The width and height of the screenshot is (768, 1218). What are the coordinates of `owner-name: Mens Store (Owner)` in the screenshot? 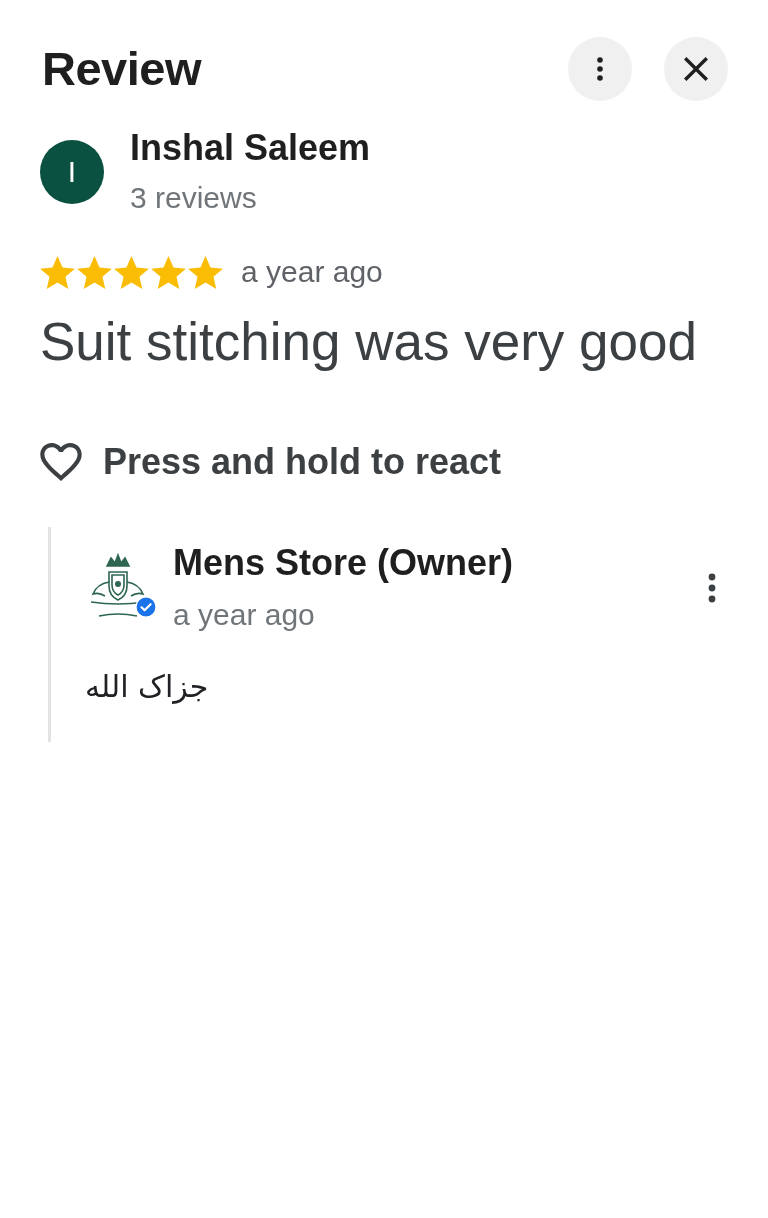 It's located at (344, 563).